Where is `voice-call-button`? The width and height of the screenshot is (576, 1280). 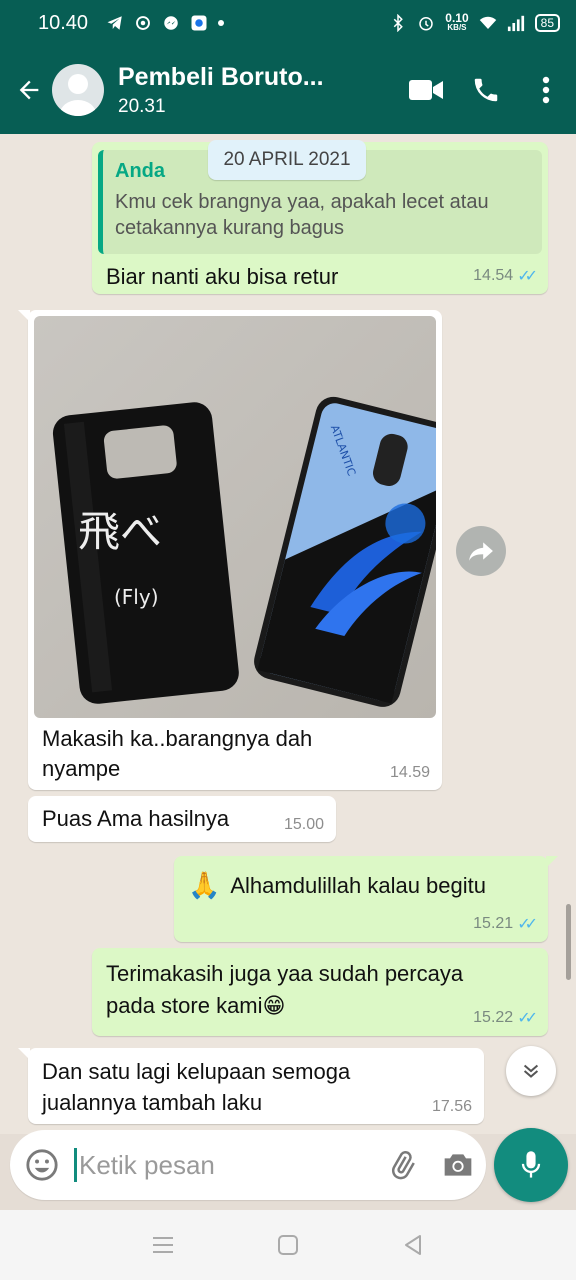
voice-call-button is located at coordinates (486, 90).